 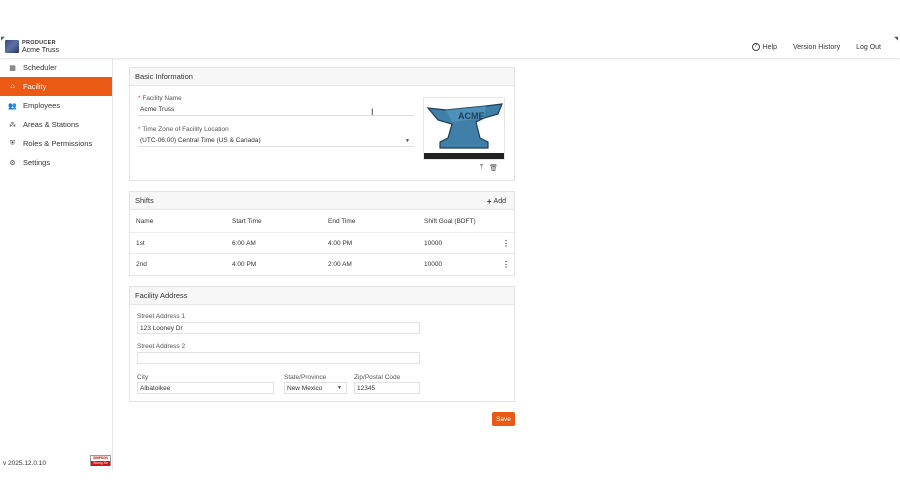 What do you see at coordinates (322, 296) in the screenshot?
I see `card-title: Facility Address` at bounding box center [322, 296].